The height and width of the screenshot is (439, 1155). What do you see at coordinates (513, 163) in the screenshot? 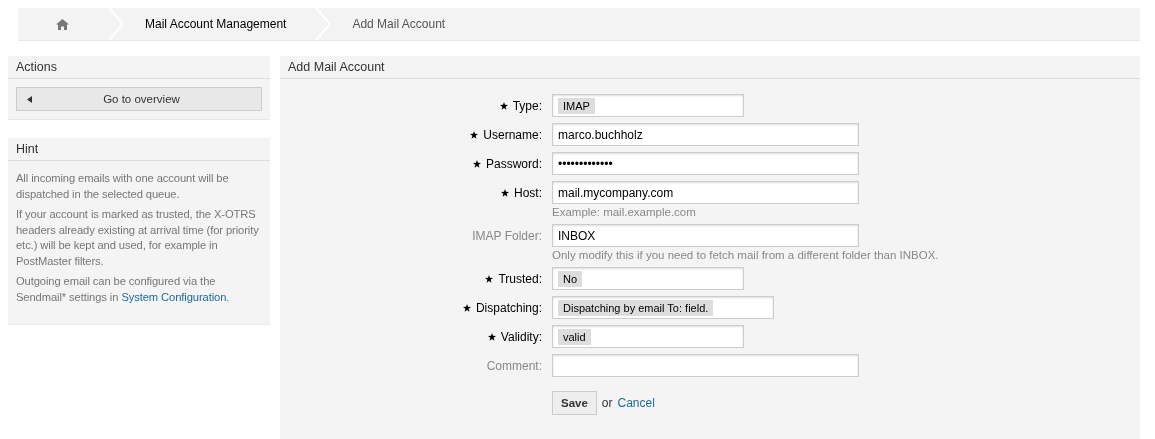
I see `field-label: Password:` at bounding box center [513, 163].